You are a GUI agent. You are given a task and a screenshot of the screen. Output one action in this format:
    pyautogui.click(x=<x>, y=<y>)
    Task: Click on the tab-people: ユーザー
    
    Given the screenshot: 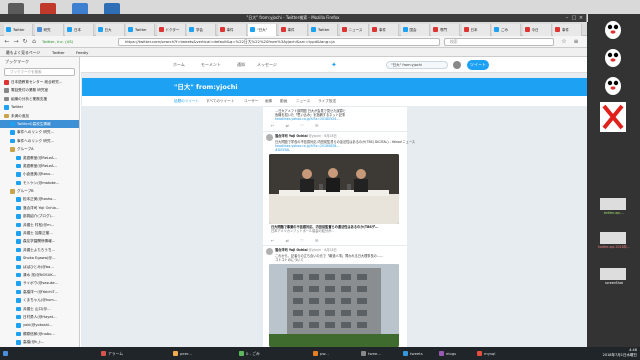 What is the action you would take?
    pyautogui.click(x=251, y=101)
    